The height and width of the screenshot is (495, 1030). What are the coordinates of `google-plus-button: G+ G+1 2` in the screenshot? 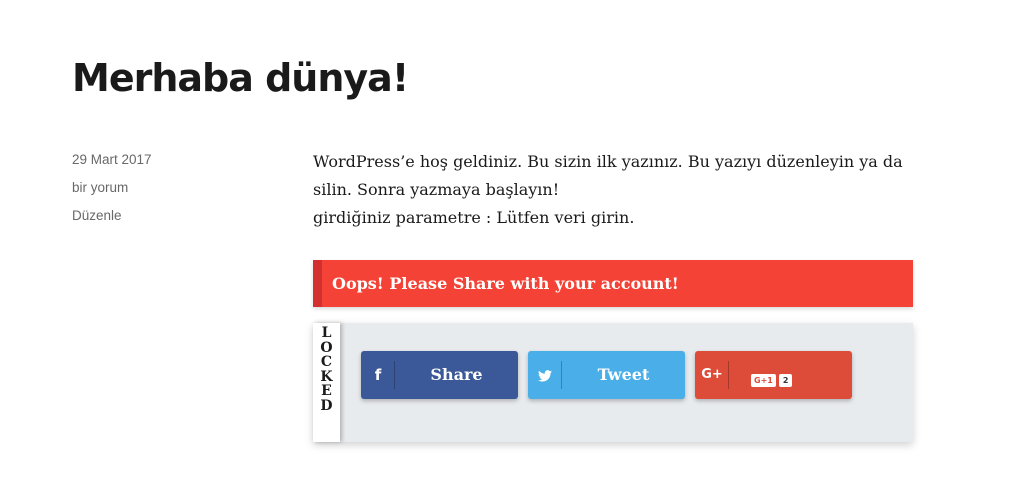 It's located at (773, 375).